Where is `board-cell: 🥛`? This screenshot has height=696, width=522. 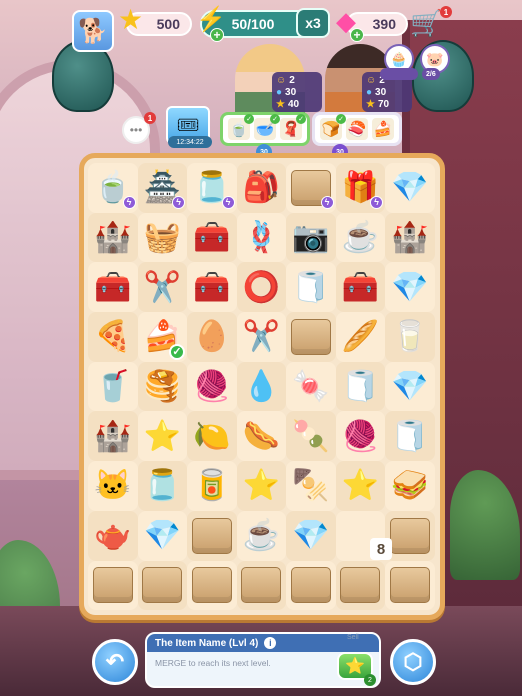
board-cell: 🥛 is located at coordinates (410, 337).